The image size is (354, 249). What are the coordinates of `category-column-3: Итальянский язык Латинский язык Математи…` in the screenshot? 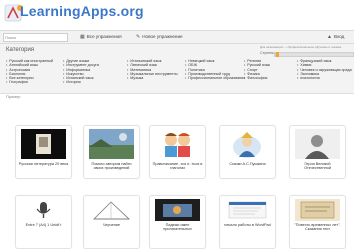 It's located at (154, 69).